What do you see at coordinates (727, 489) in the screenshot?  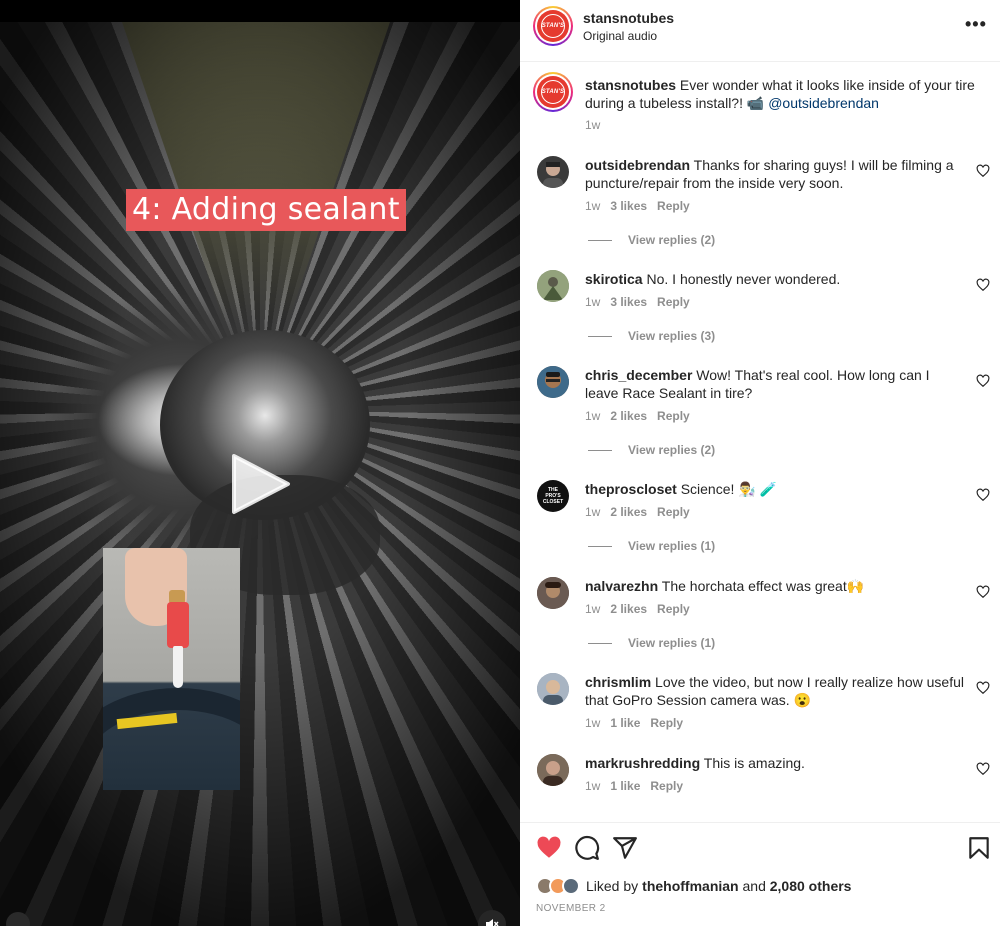 I see `comment-body: Science! 👨‍🔬 🧪` at bounding box center [727, 489].